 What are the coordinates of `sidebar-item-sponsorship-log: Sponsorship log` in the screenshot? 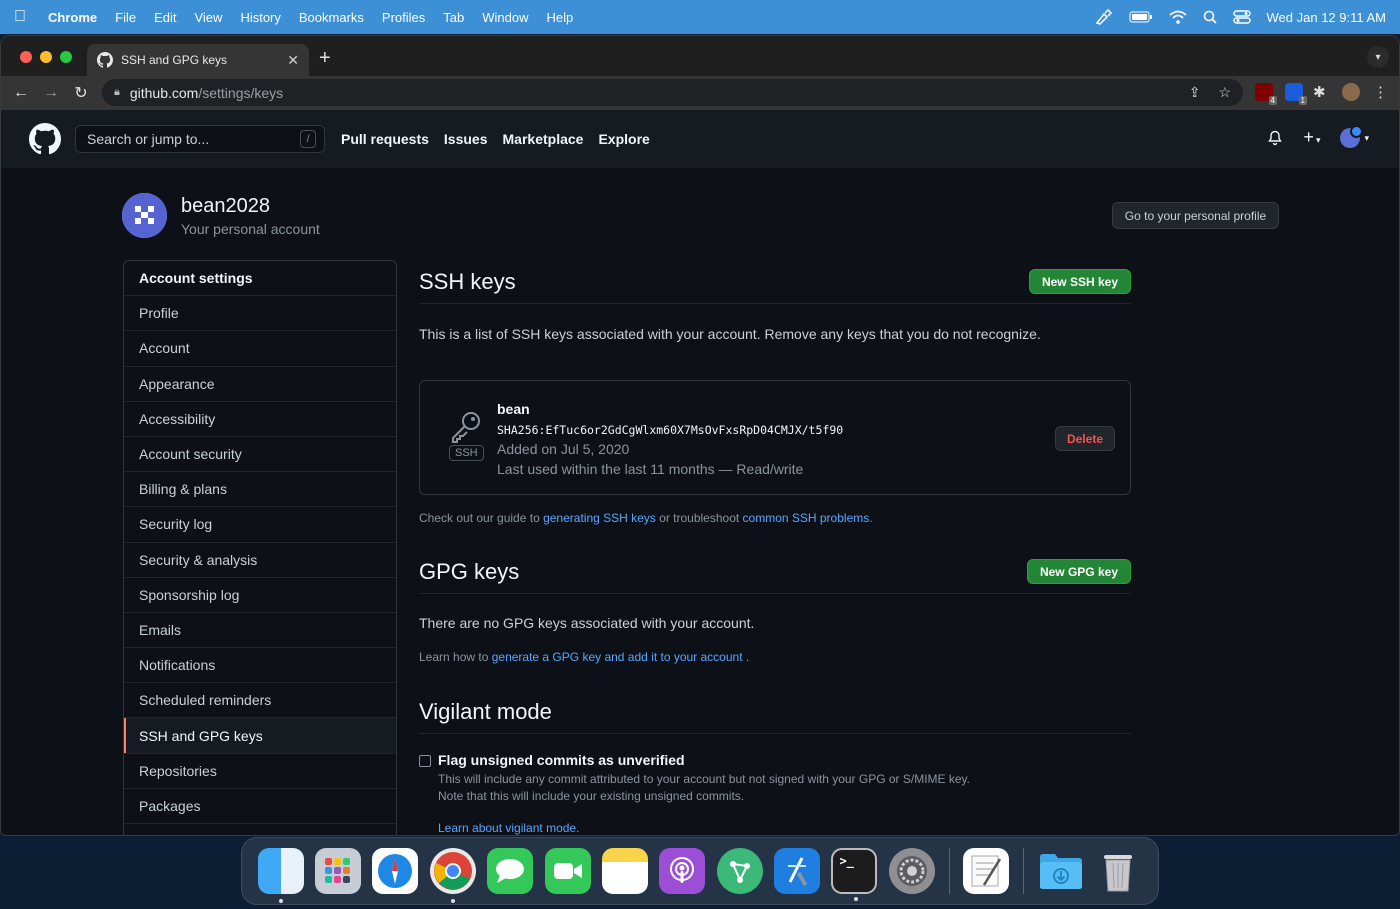 It's located at (260, 595).